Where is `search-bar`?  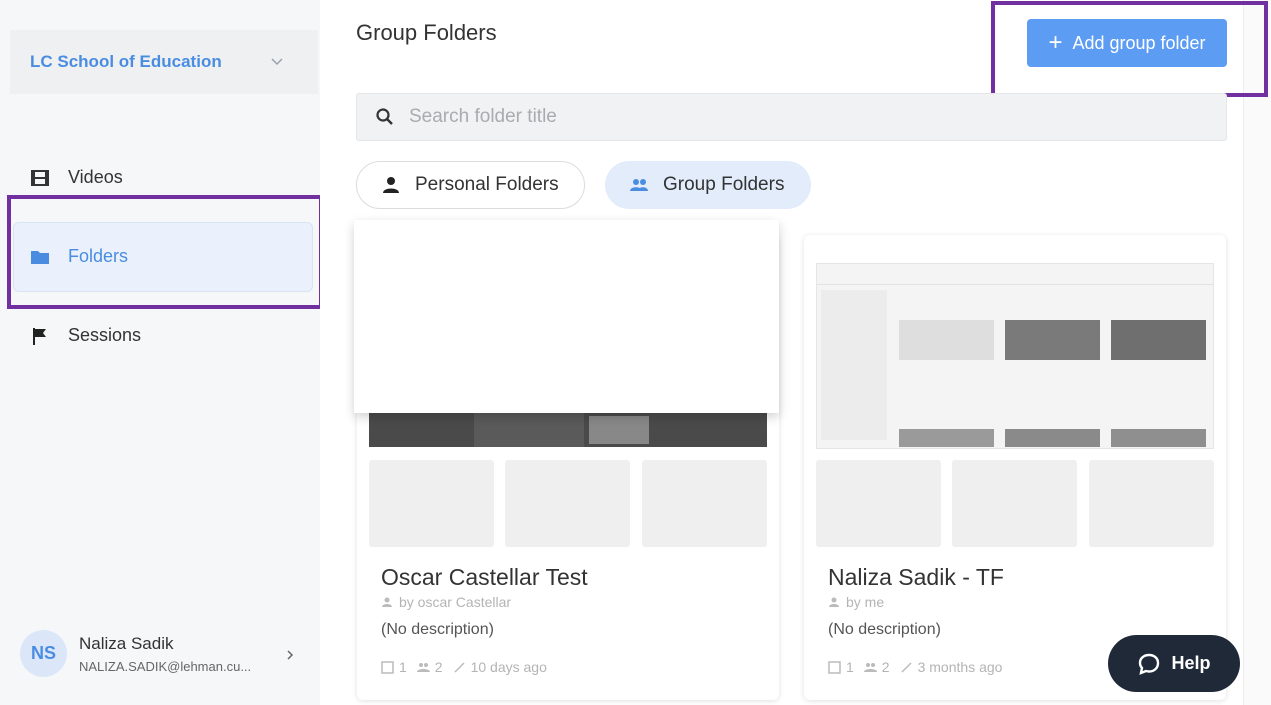 search-bar is located at coordinates (791, 117).